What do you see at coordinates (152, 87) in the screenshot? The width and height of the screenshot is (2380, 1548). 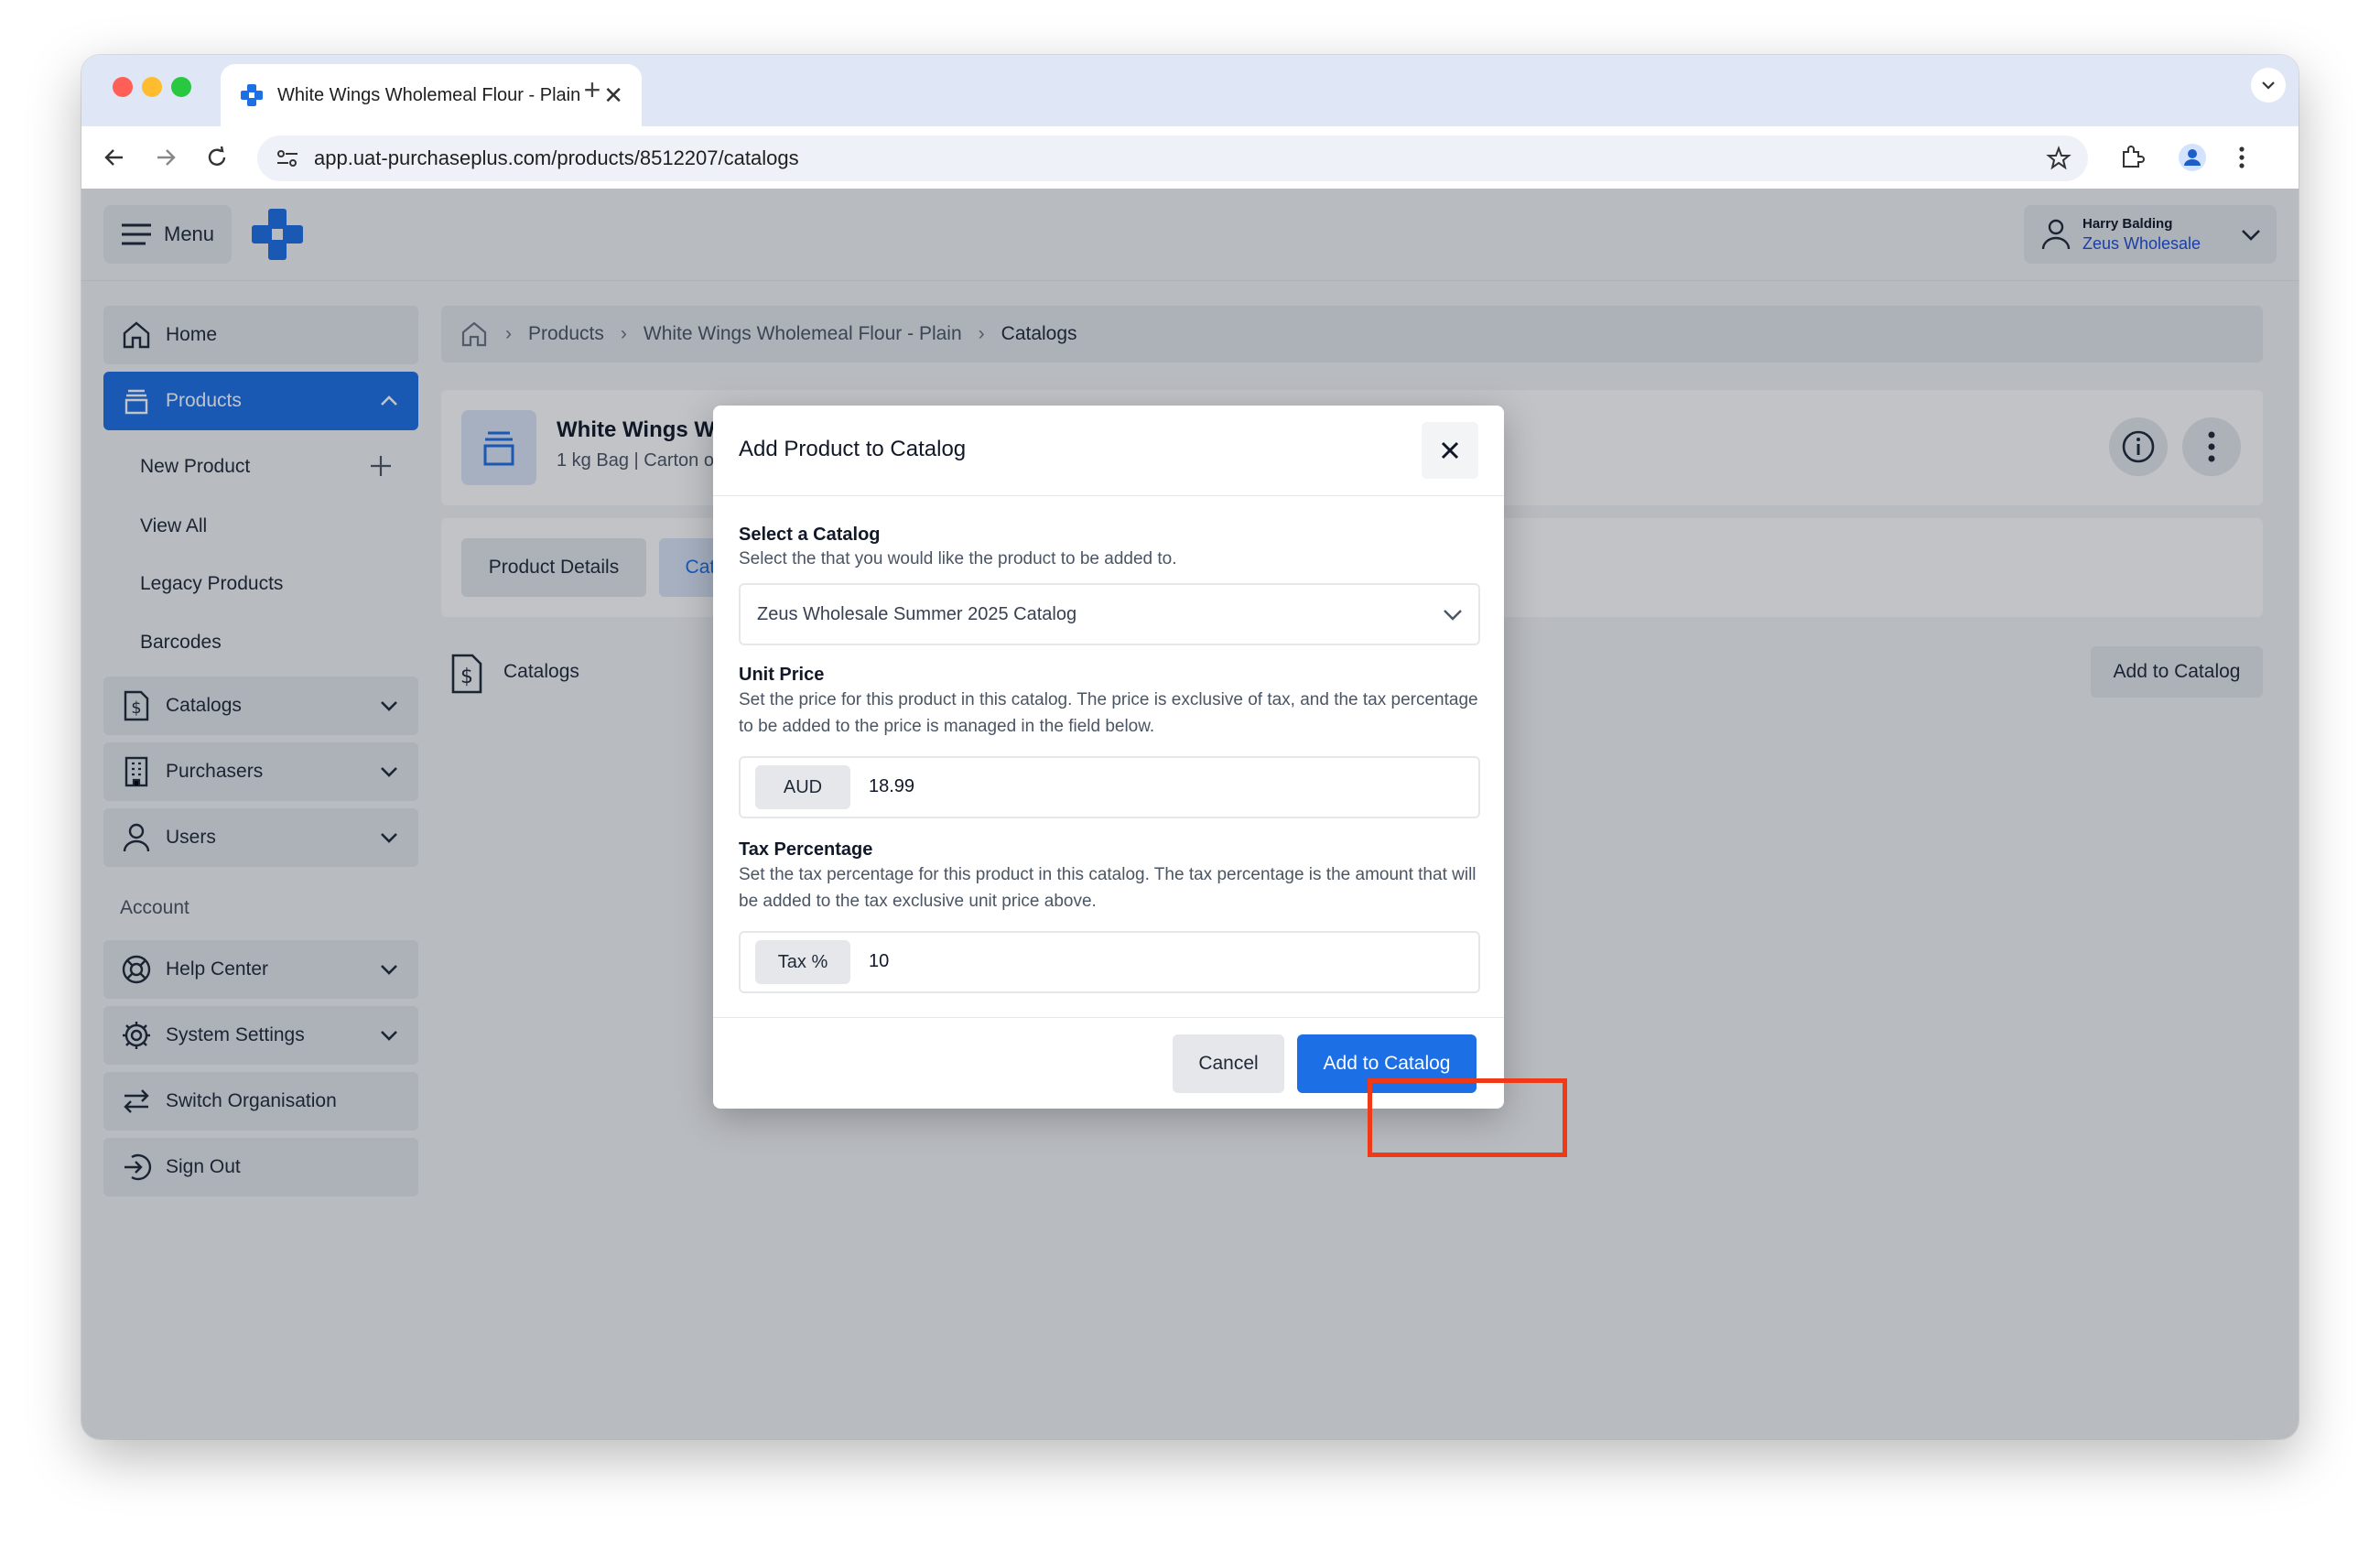 I see `minimize-window-button` at bounding box center [152, 87].